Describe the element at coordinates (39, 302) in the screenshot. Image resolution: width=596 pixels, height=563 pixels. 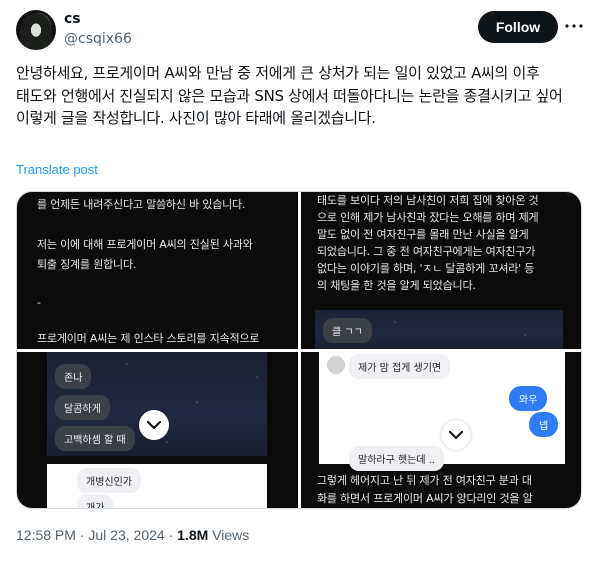
I see `image1-line: -` at that location.